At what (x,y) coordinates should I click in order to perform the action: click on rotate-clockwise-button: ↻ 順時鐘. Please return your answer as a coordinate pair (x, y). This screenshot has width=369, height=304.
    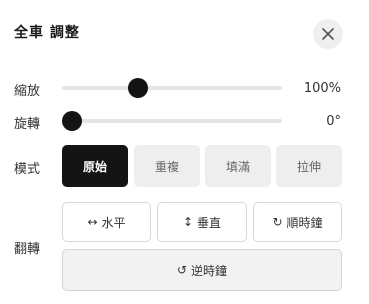
    Looking at the image, I should click on (297, 222).